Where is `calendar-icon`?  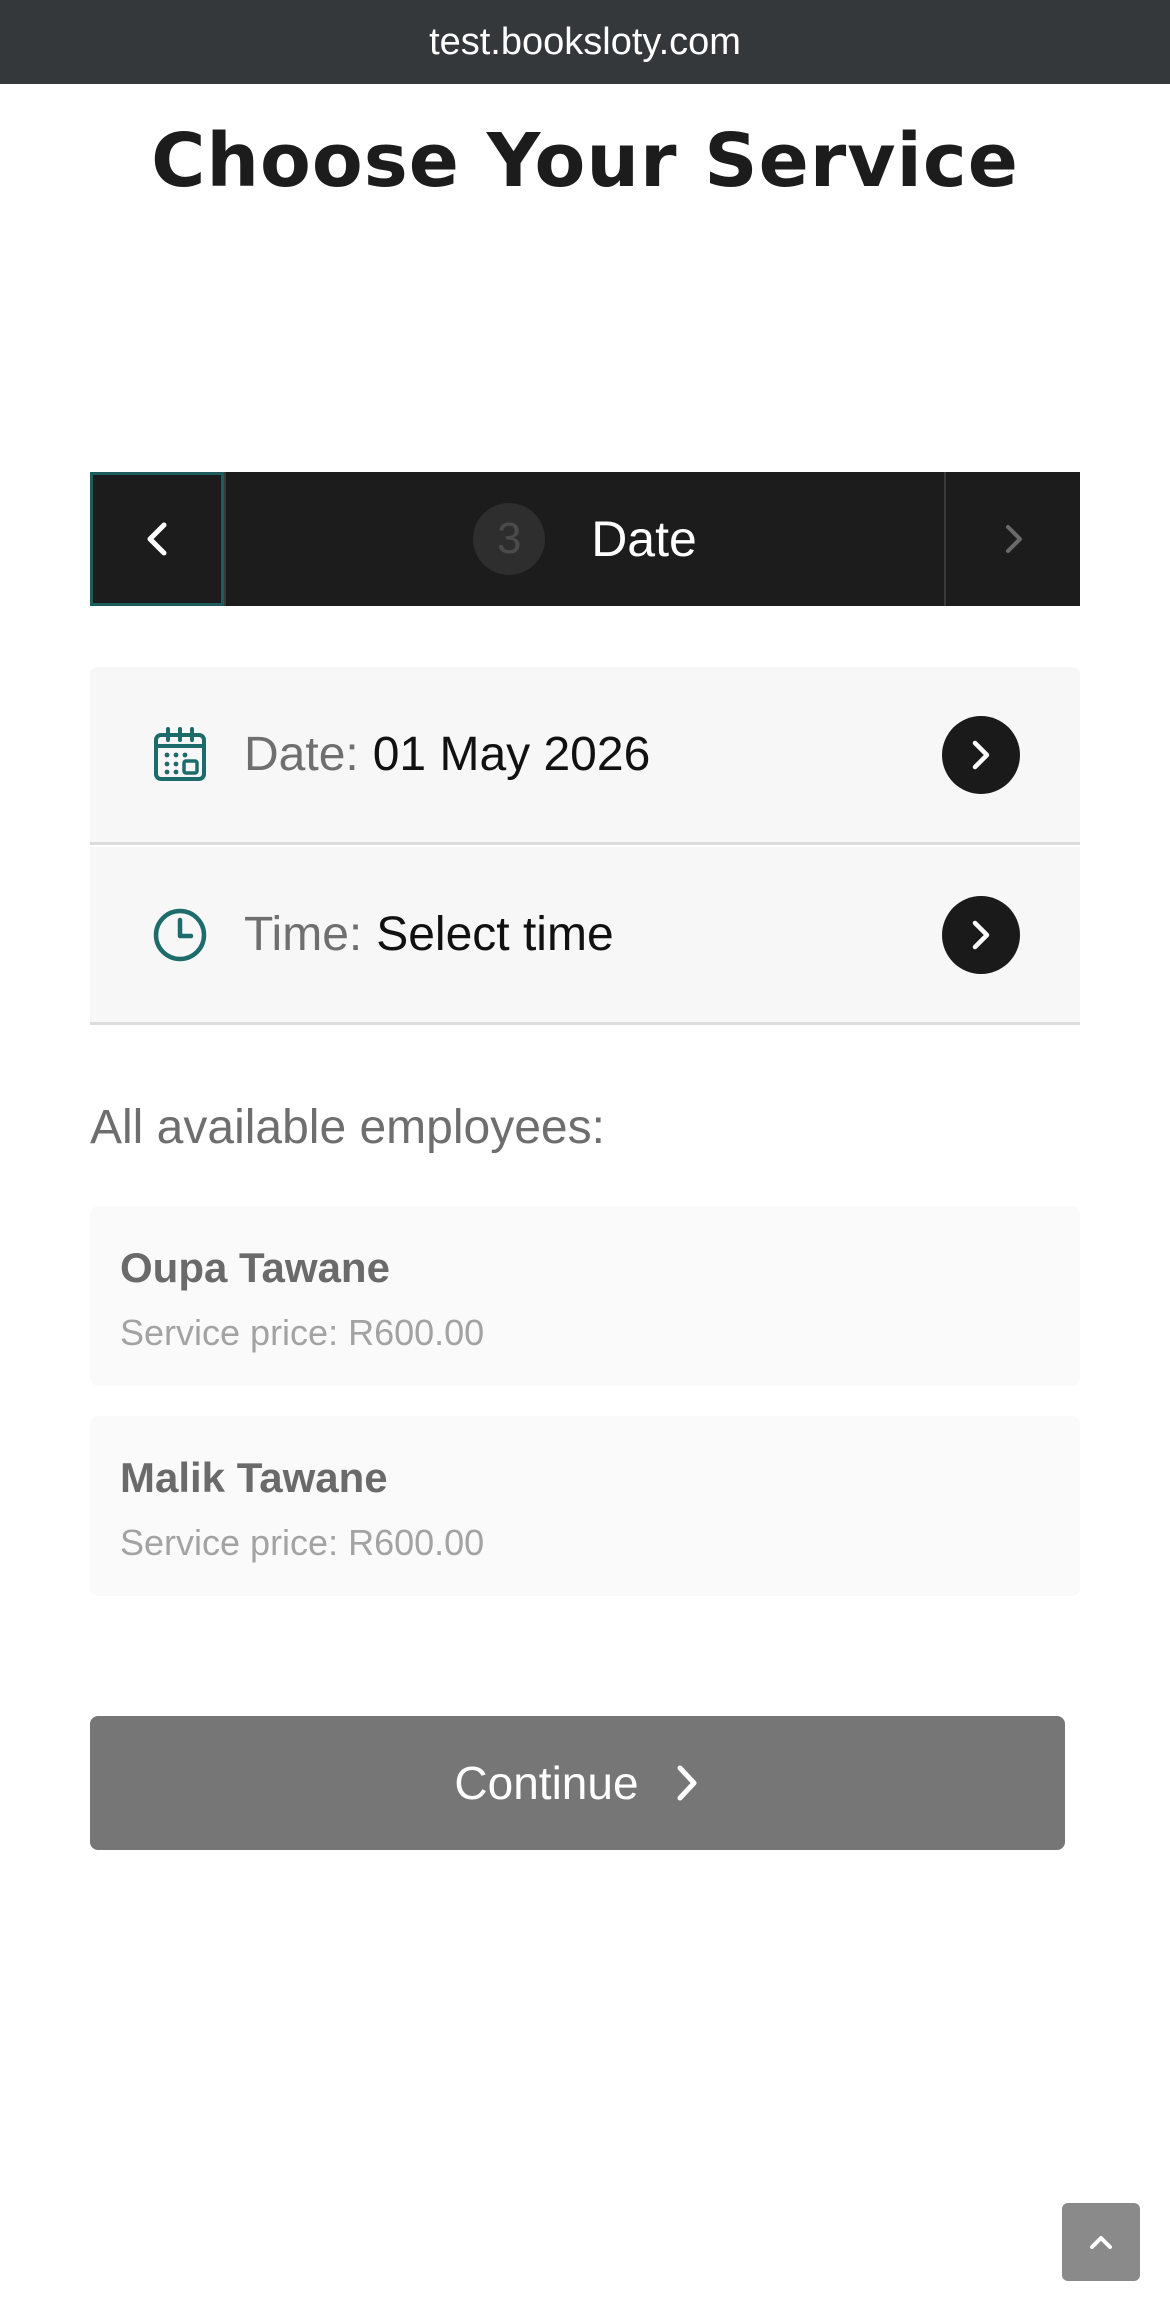
calendar-icon is located at coordinates (180, 755).